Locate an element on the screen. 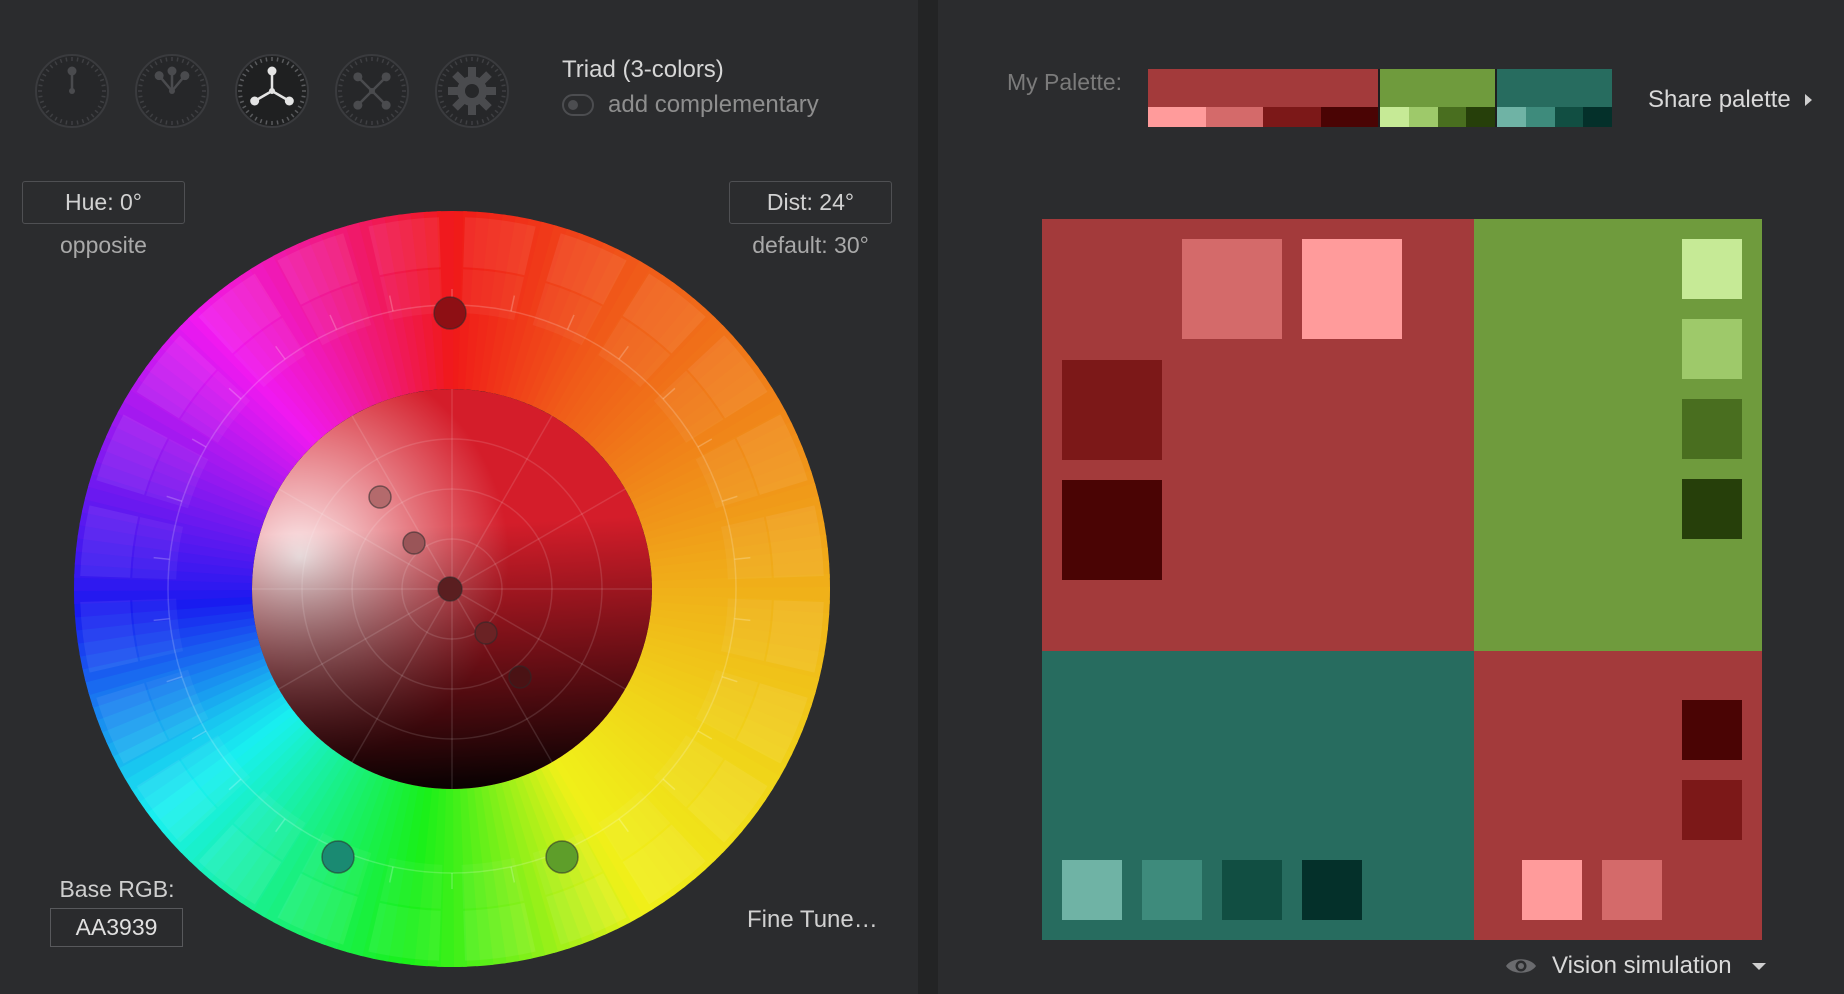 This screenshot has height=994, width=1844. share-palette-button: Share palette is located at coordinates (1730, 100).